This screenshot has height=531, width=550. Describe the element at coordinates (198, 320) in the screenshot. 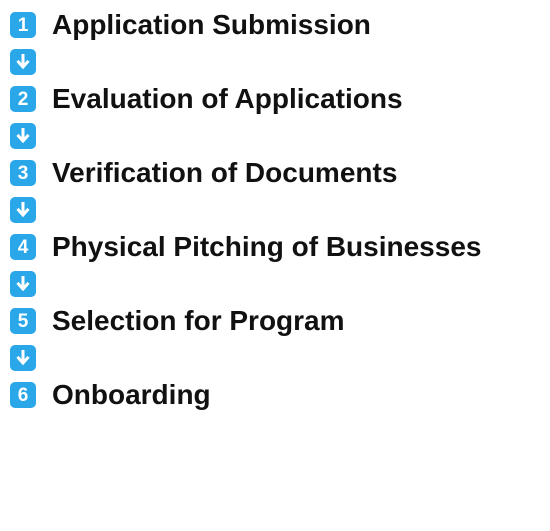

I see `step-label: Selection for Program` at that location.